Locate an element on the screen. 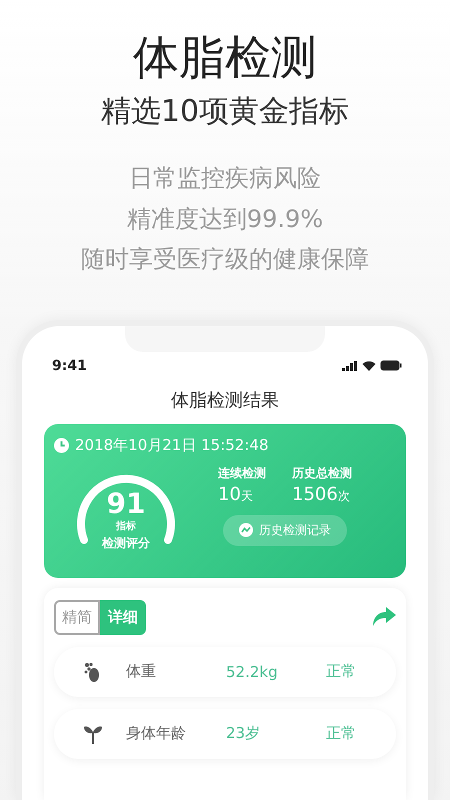 The height and width of the screenshot is (800, 450). subtitle: 精选10项黄金指标 is located at coordinates (225, 112).